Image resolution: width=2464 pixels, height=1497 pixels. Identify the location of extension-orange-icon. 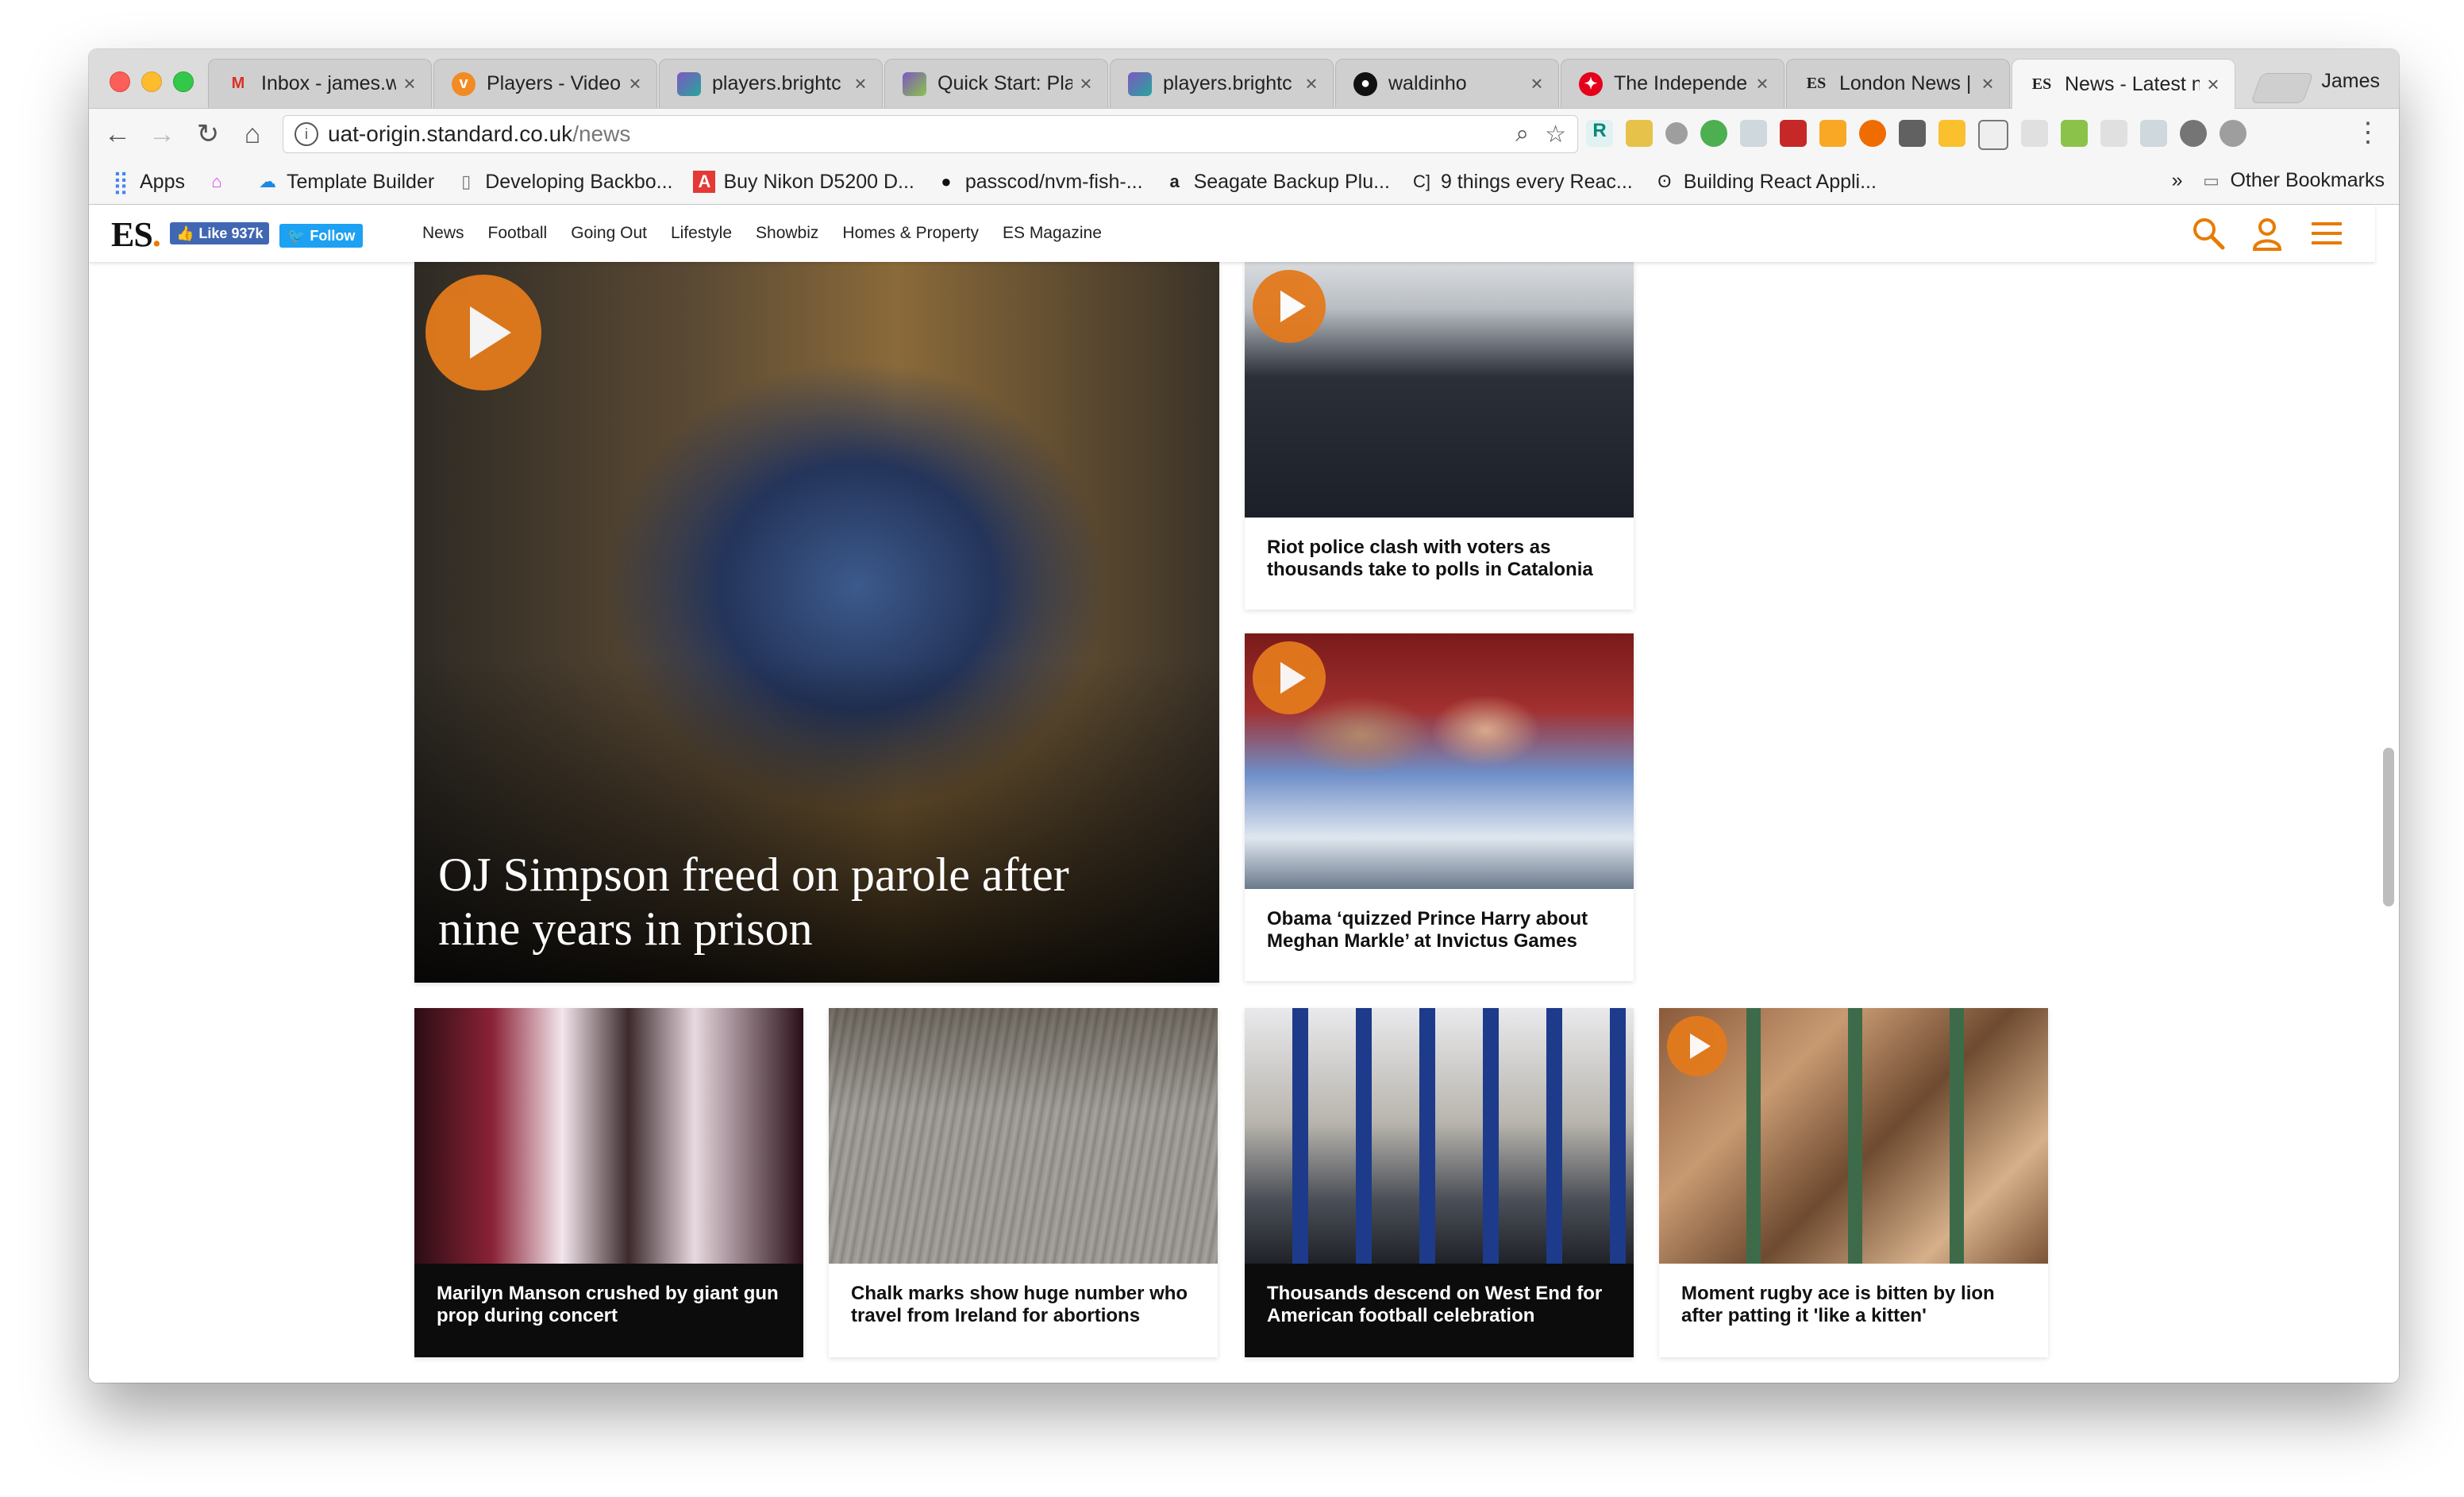
(1872, 133).